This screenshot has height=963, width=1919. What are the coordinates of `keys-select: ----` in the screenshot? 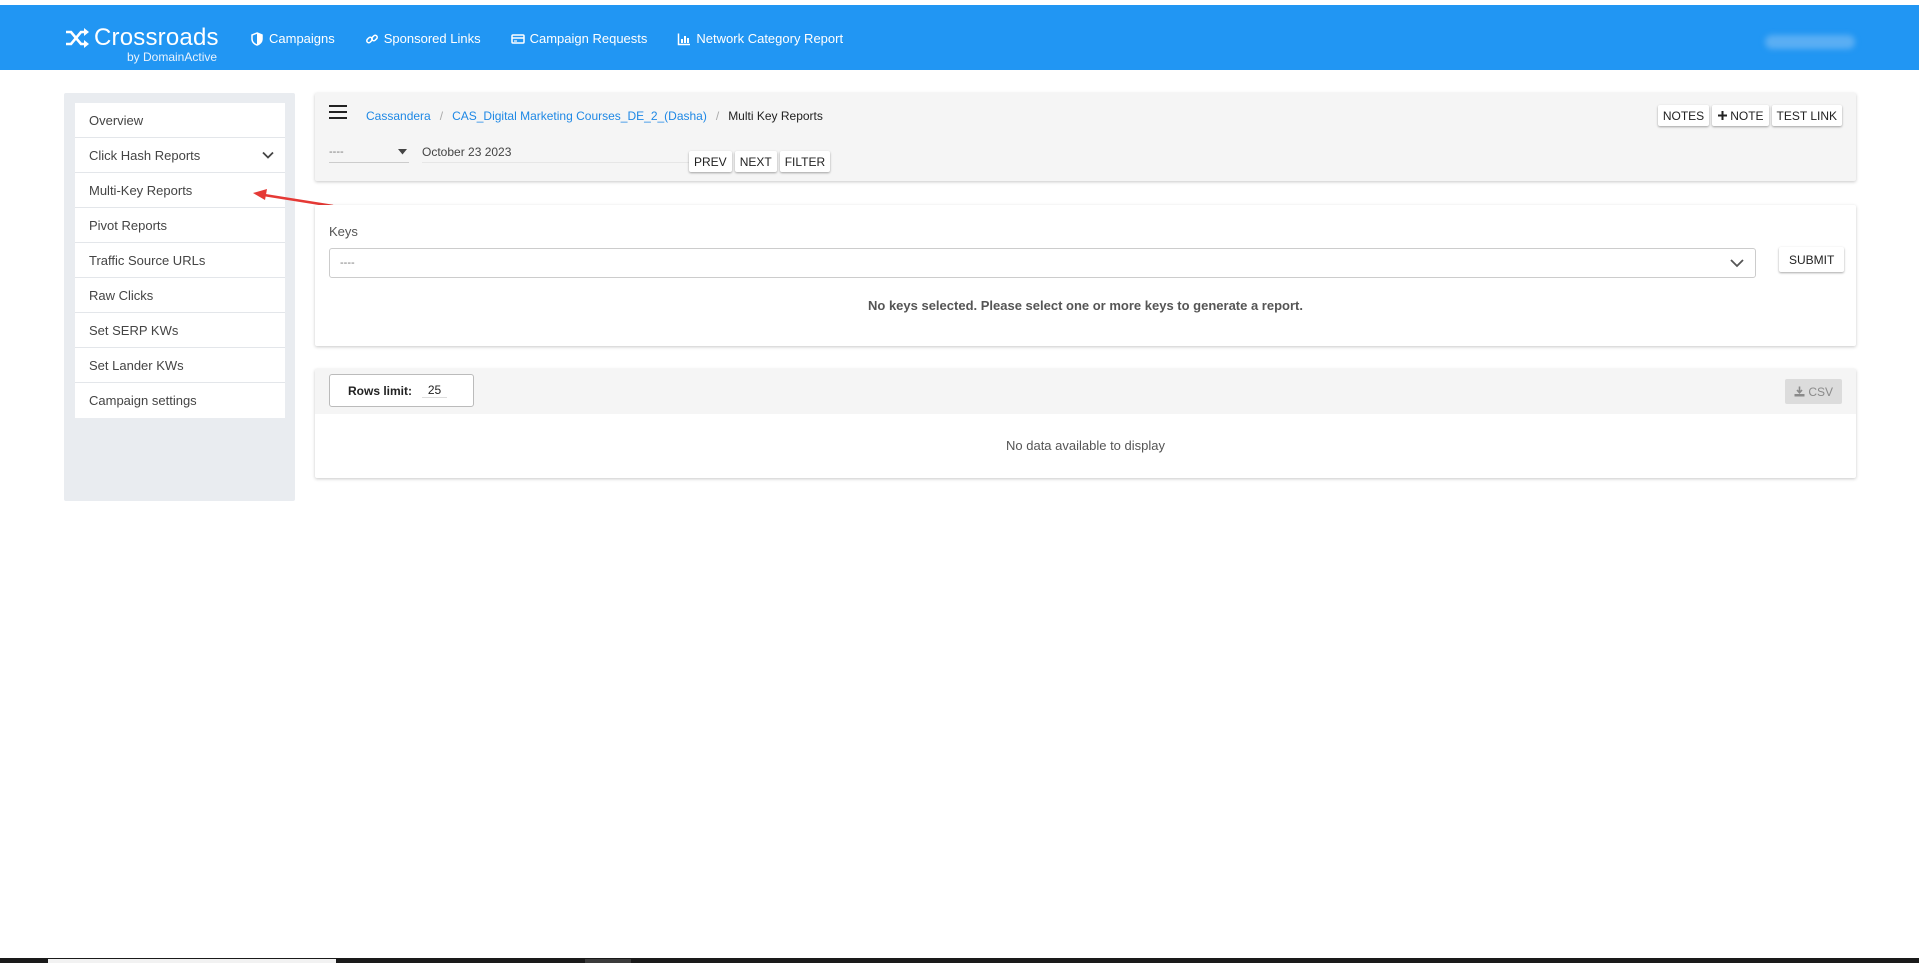 It's located at (1042, 263).